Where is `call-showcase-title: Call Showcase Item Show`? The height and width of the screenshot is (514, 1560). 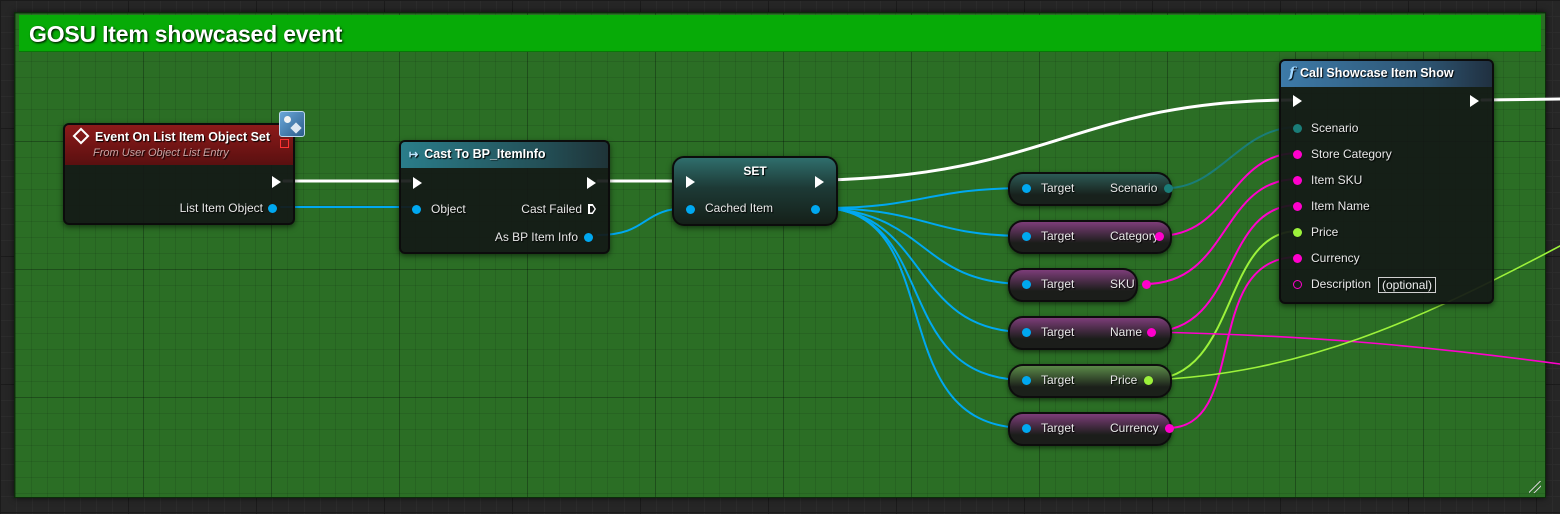 call-showcase-title: Call Showcase Item Show is located at coordinates (1377, 73).